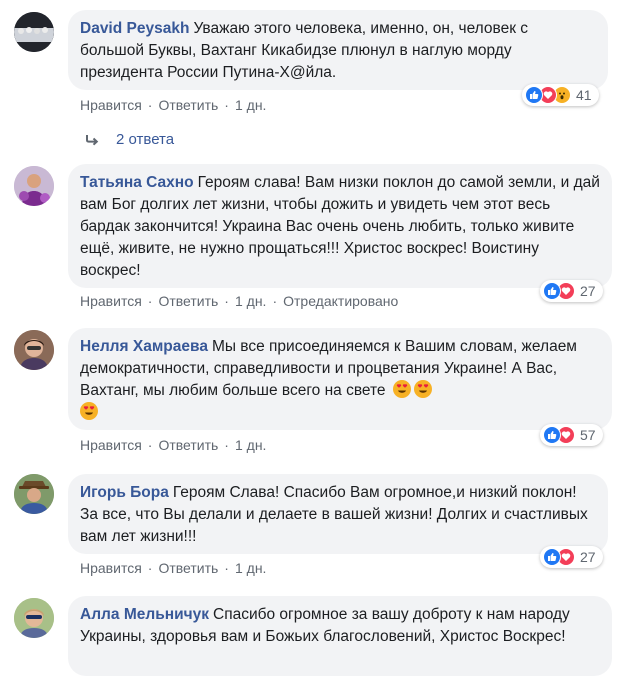 Image resolution: width=641 pixels, height=676 pixels. Describe the element at coordinates (124, 492) in the screenshot. I see `comment-author: Игорь Бора` at that location.